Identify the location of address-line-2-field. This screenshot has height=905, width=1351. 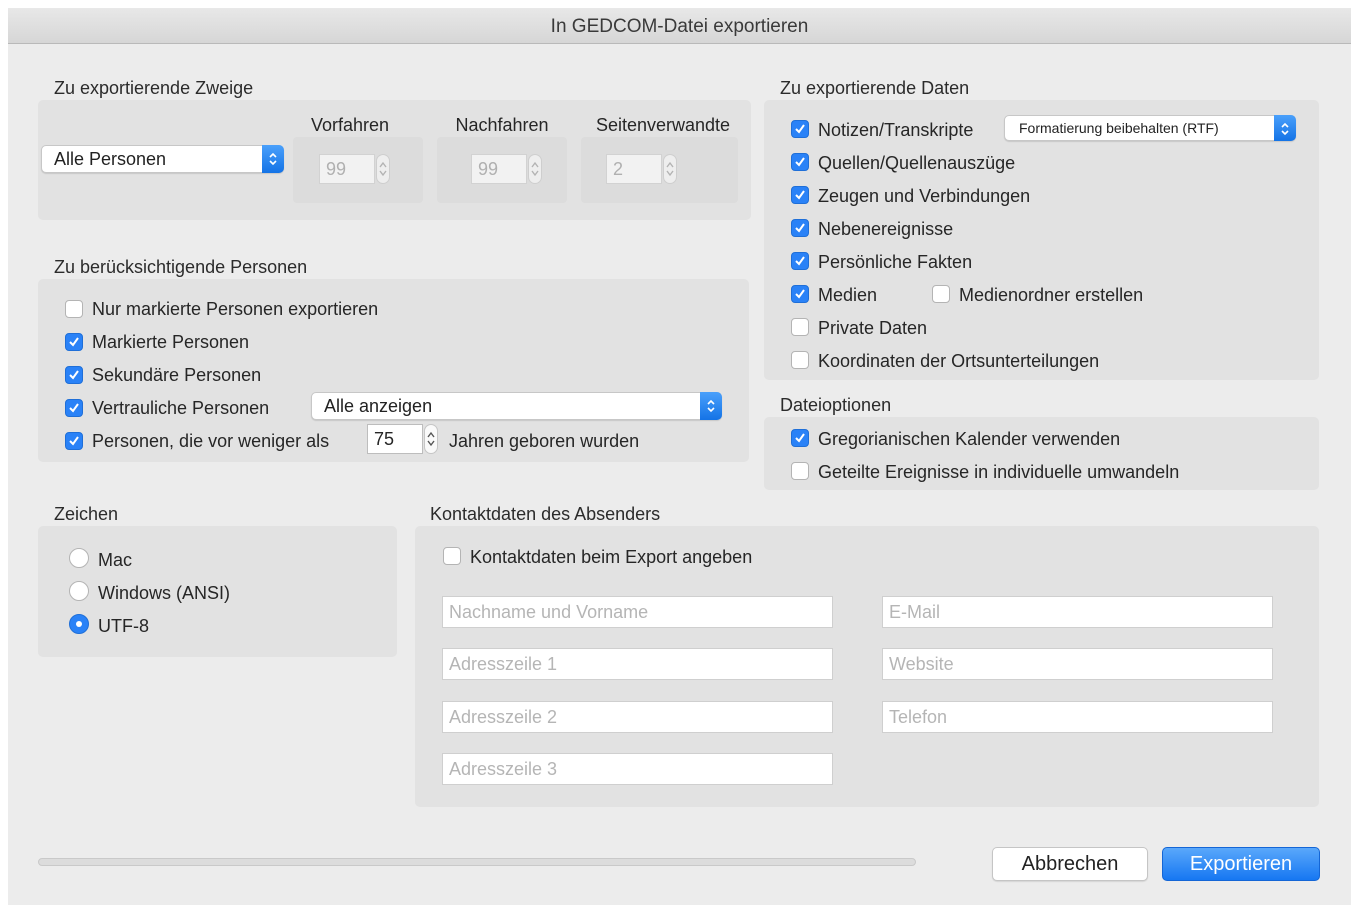
(637, 717).